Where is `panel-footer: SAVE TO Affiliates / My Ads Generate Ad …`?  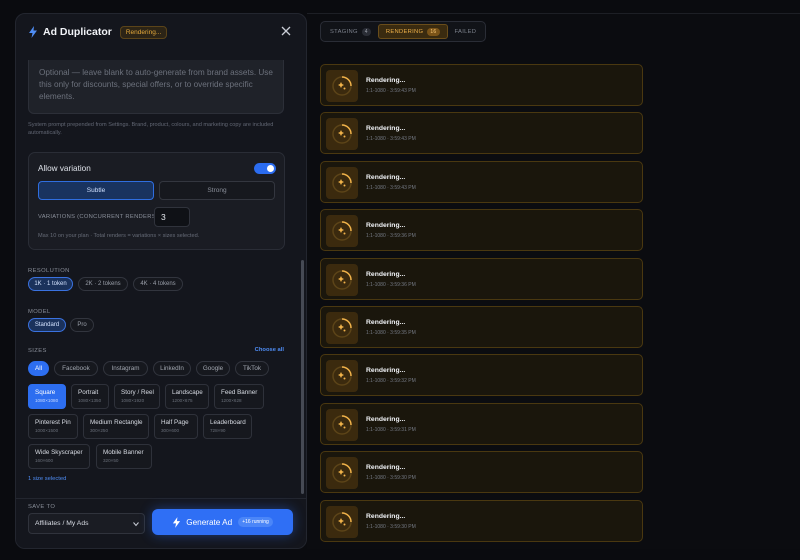
panel-footer: SAVE TO Affiliates / My Ads Generate Ad … is located at coordinates (161, 523).